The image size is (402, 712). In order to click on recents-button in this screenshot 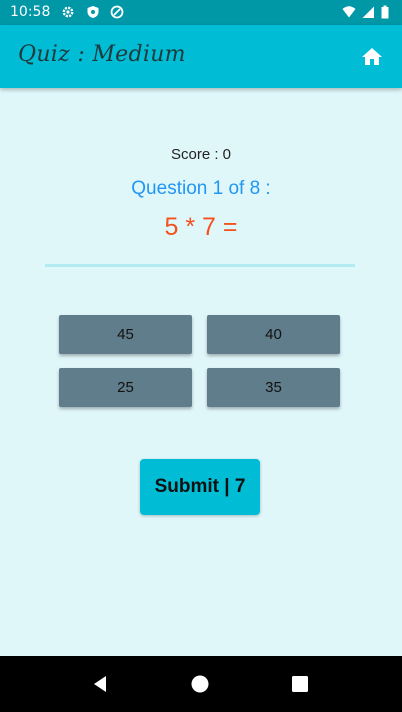, I will do `click(300, 684)`.